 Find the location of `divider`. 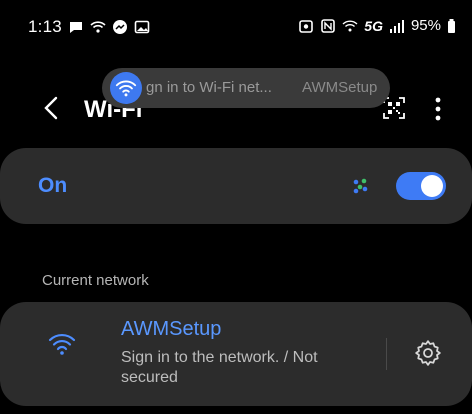

divider is located at coordinates (386, 354).